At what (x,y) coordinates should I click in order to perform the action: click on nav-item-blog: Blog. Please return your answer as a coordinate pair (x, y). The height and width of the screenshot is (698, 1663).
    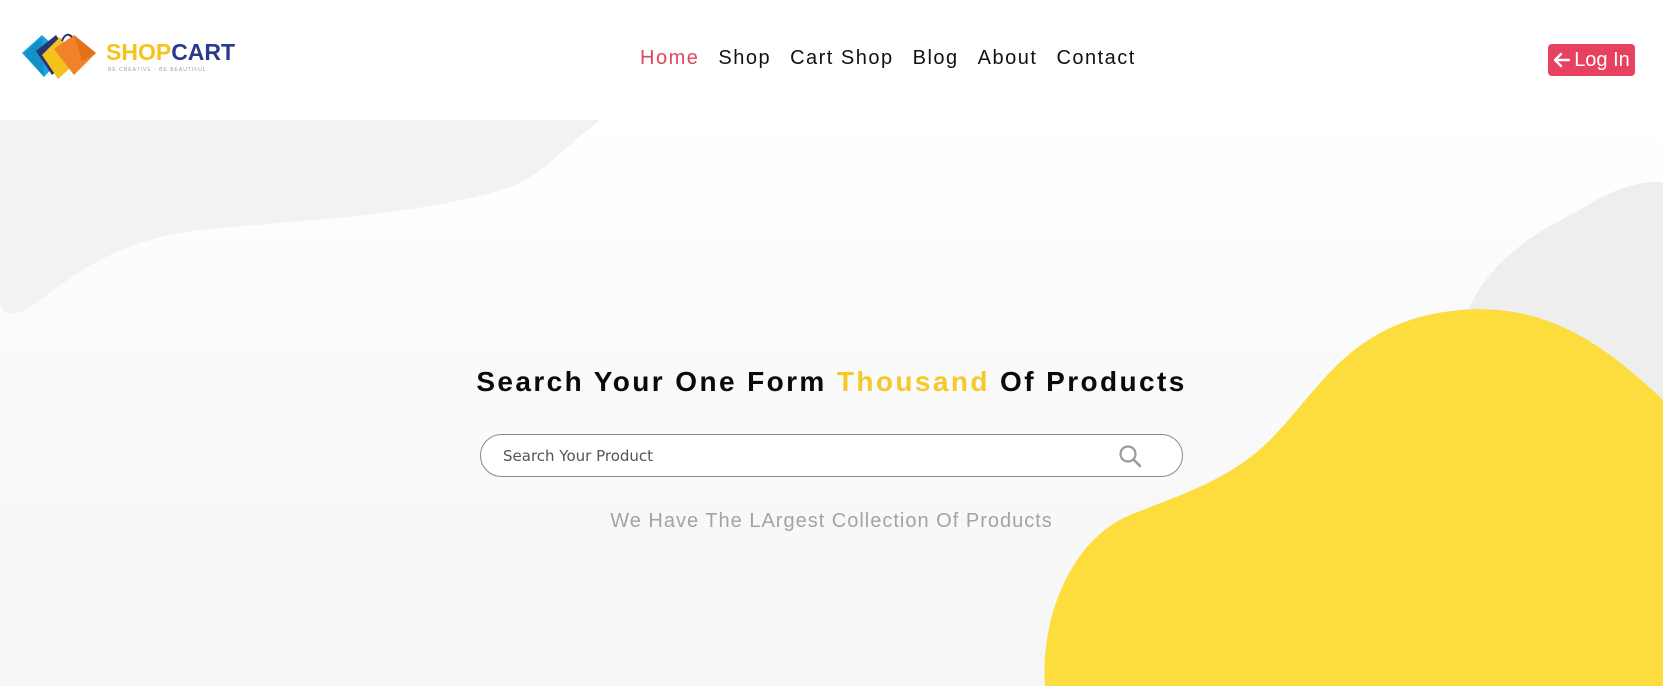
    Looking at the image, I should click on (936, 58).